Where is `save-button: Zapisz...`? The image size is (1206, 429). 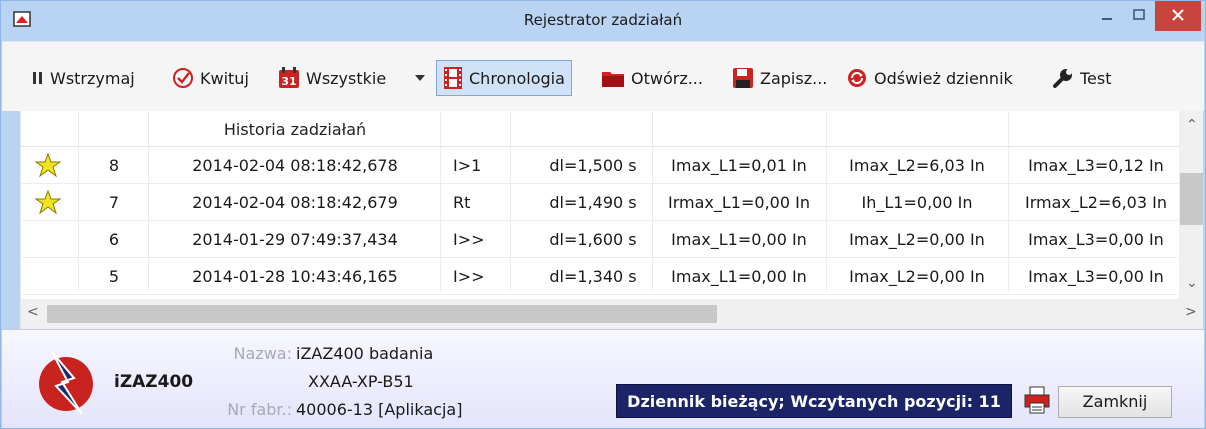 save-button: Zapisz... is located at coordinates (779, 78).